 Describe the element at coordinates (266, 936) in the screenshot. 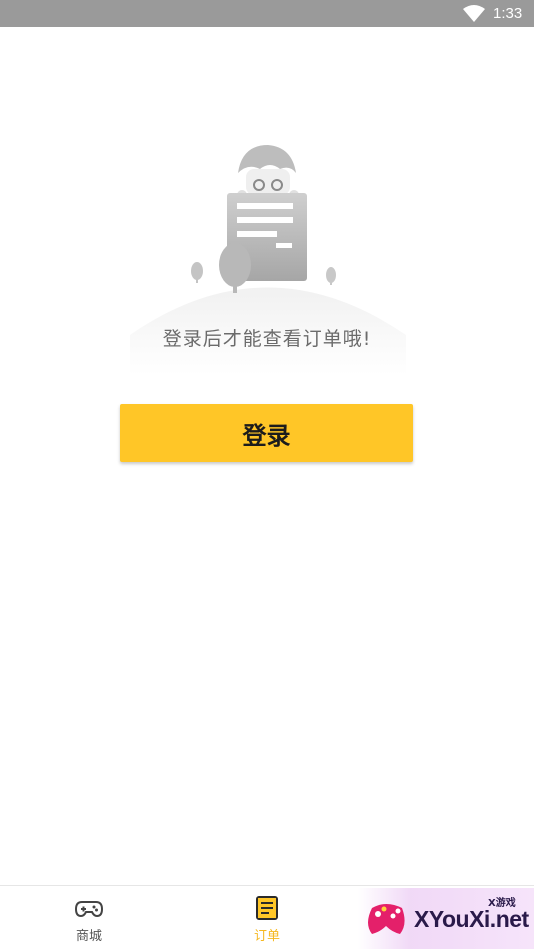

I see `tab-orders-label: 订单` at that location.